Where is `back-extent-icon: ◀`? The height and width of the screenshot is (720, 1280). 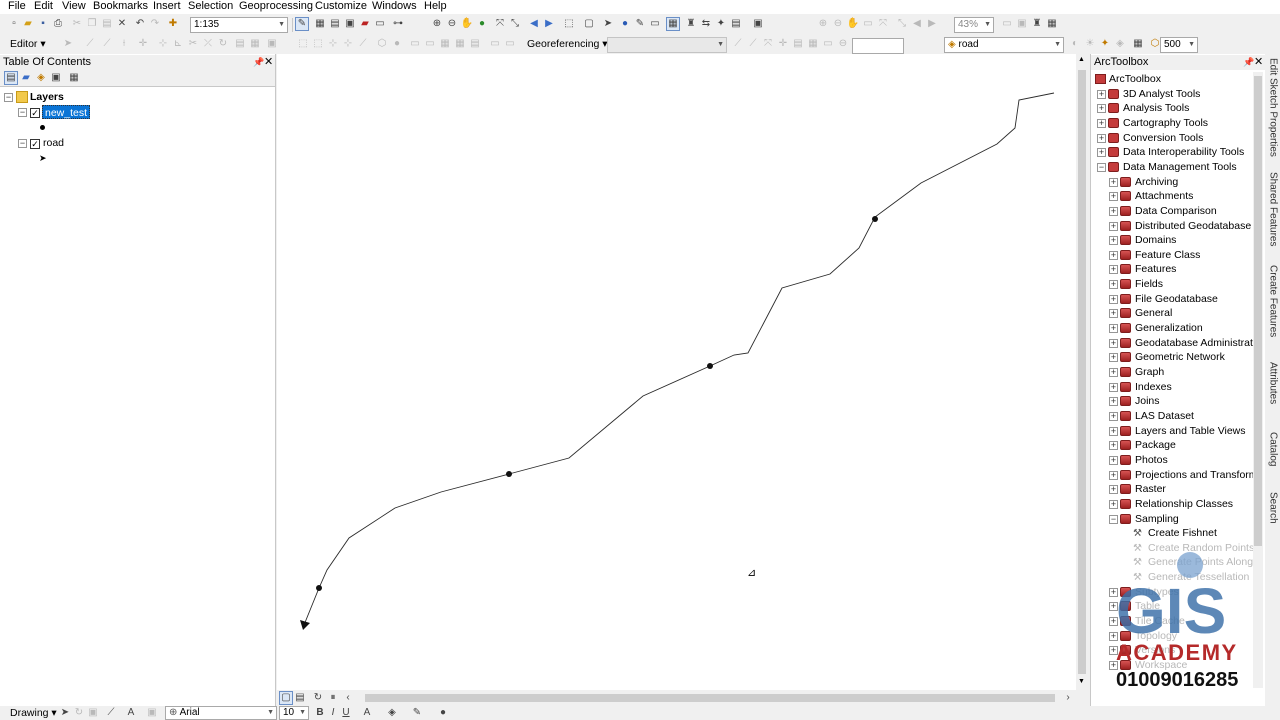
back-extent-icon: ◀ is located at coordinates (534, 24).